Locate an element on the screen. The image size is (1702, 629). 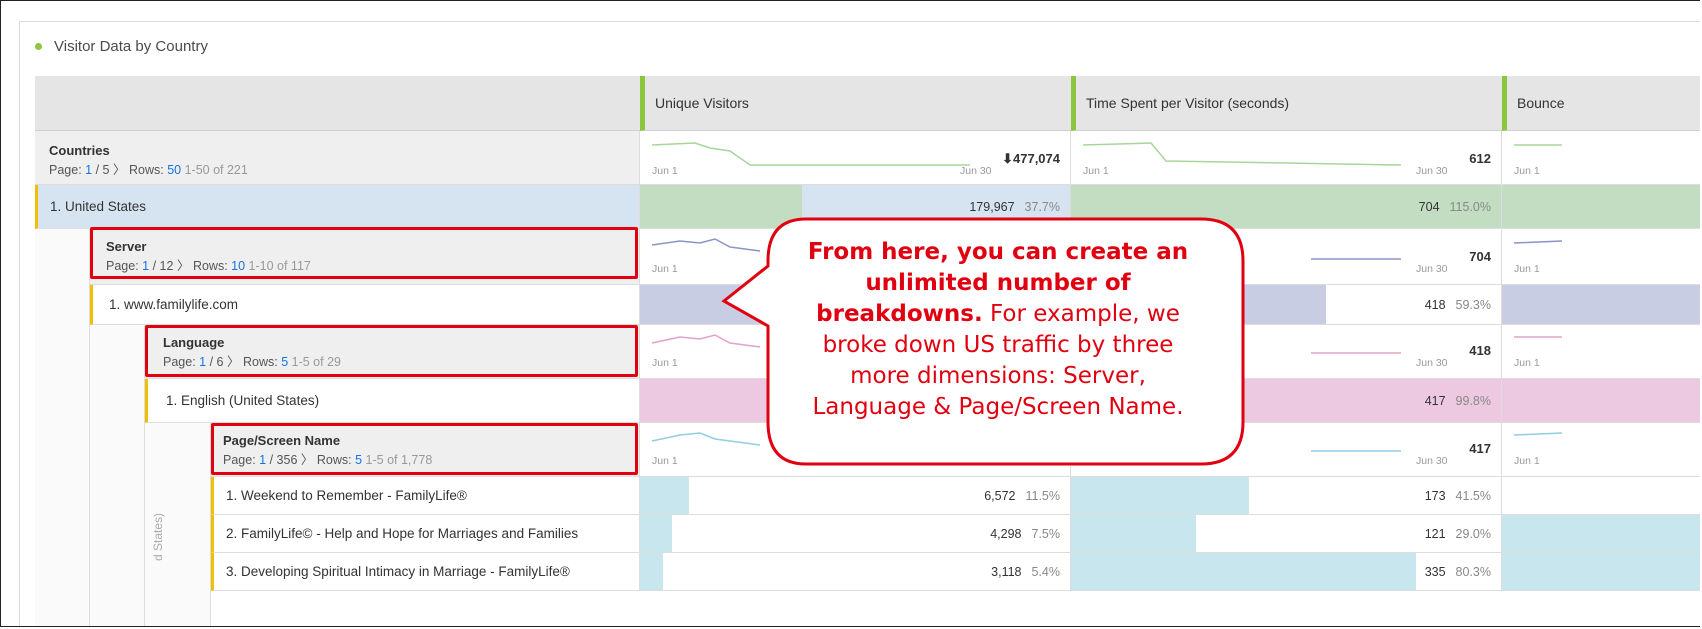
pagination: Page: 1 / 5 〉 Rows: 50 1-50 of 221 is located at coordinates (148, 170).